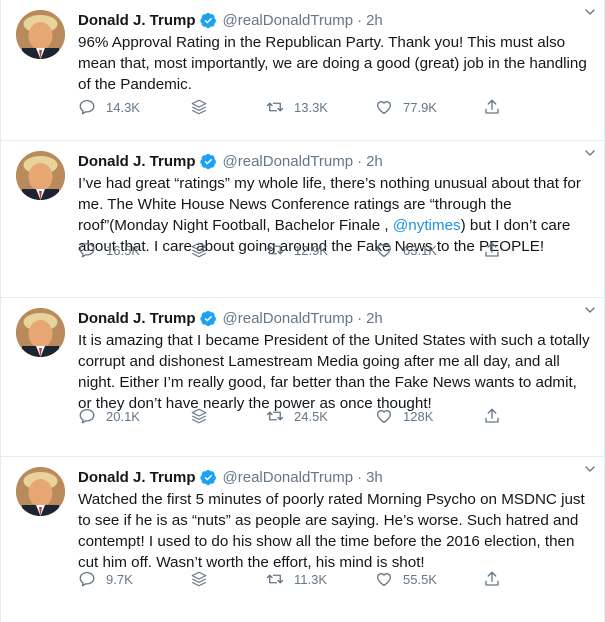  I want to click on reply-count: 20.1K, so click(123, 416).